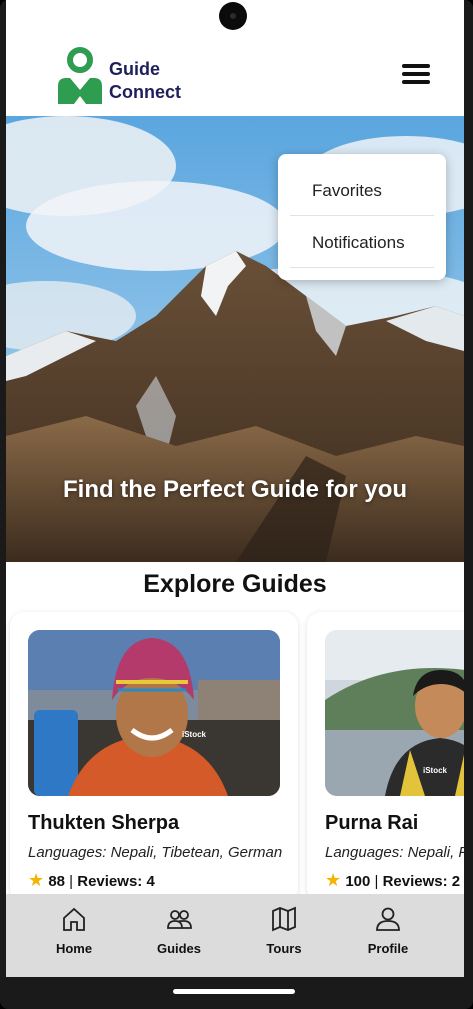 This screenshot has width=473, height=1009. I want to click on guide-rating: 100, so click(358, 881).